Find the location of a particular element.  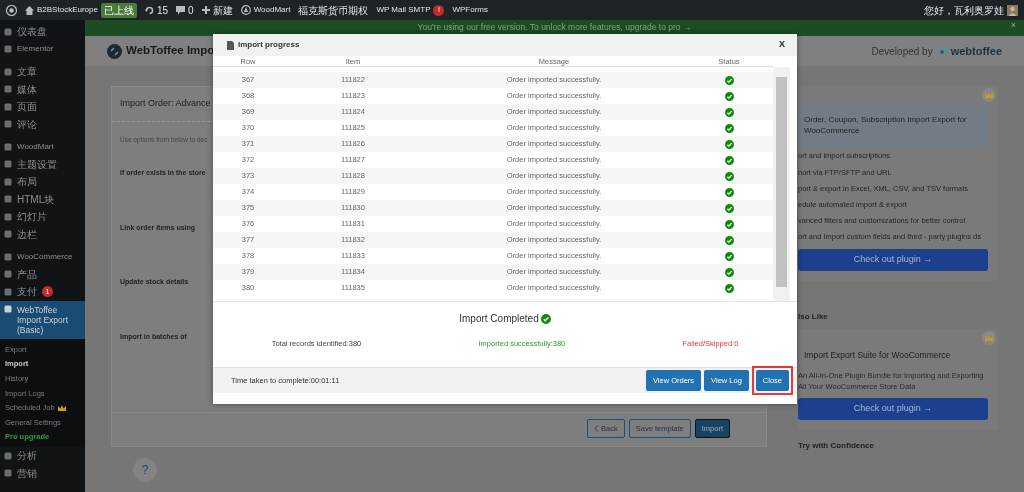

sidebar-label: Elementor is located at coordinates (35, 49).